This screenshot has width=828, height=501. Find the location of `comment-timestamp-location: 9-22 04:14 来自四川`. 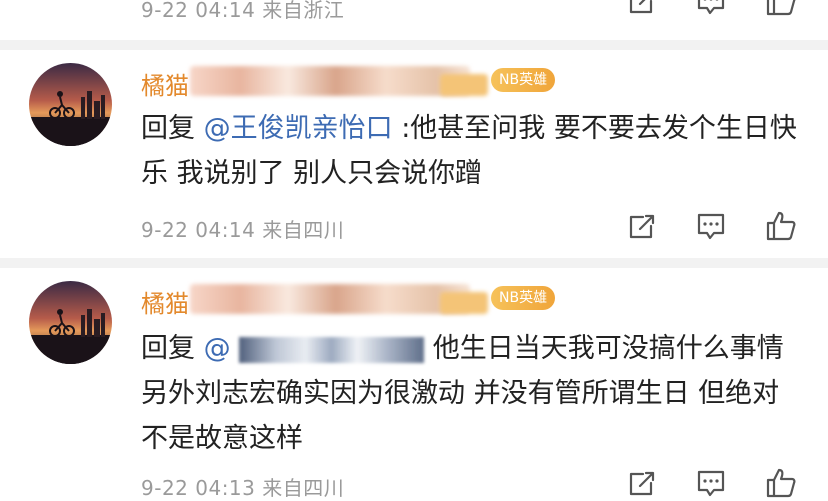

comment-timestamp-location: 9-22 04:14 来自四川 is located at coordinates (243, 230).